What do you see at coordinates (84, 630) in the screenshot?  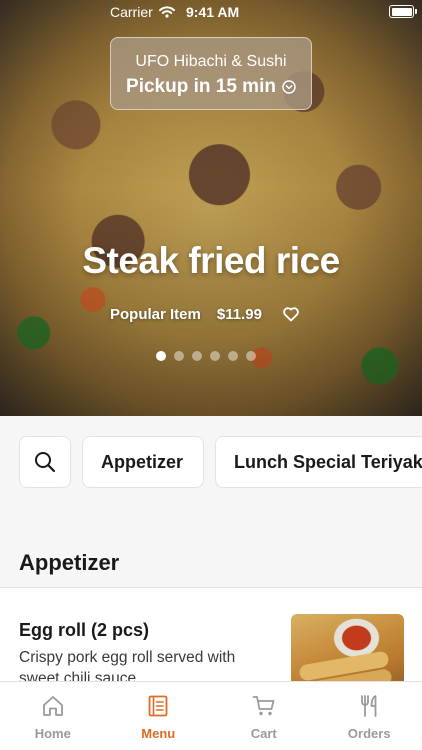 I see `menu-item-name: Egg roll (2 pcs)` at bounding box center [84, 630].